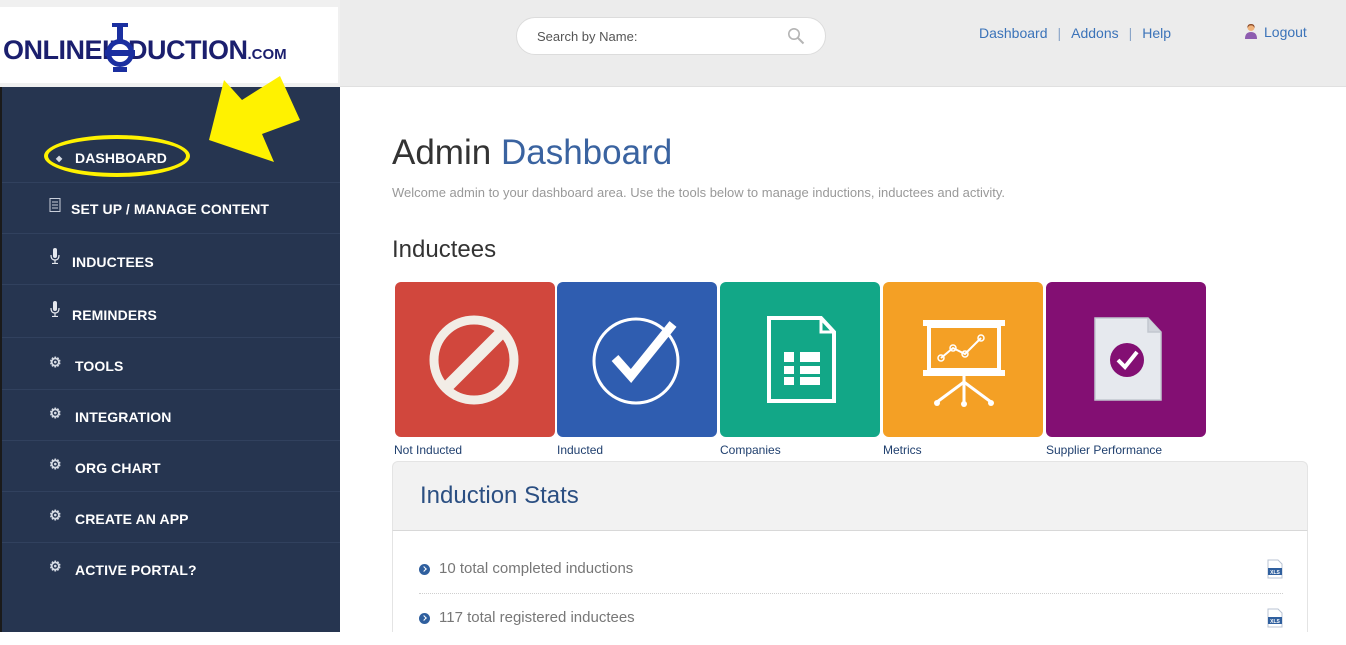 Image resolution: width=1346 pixels, height=645 pixels. I want to click on nav-dashboard-link: Dashboard, so click(1013, 33).